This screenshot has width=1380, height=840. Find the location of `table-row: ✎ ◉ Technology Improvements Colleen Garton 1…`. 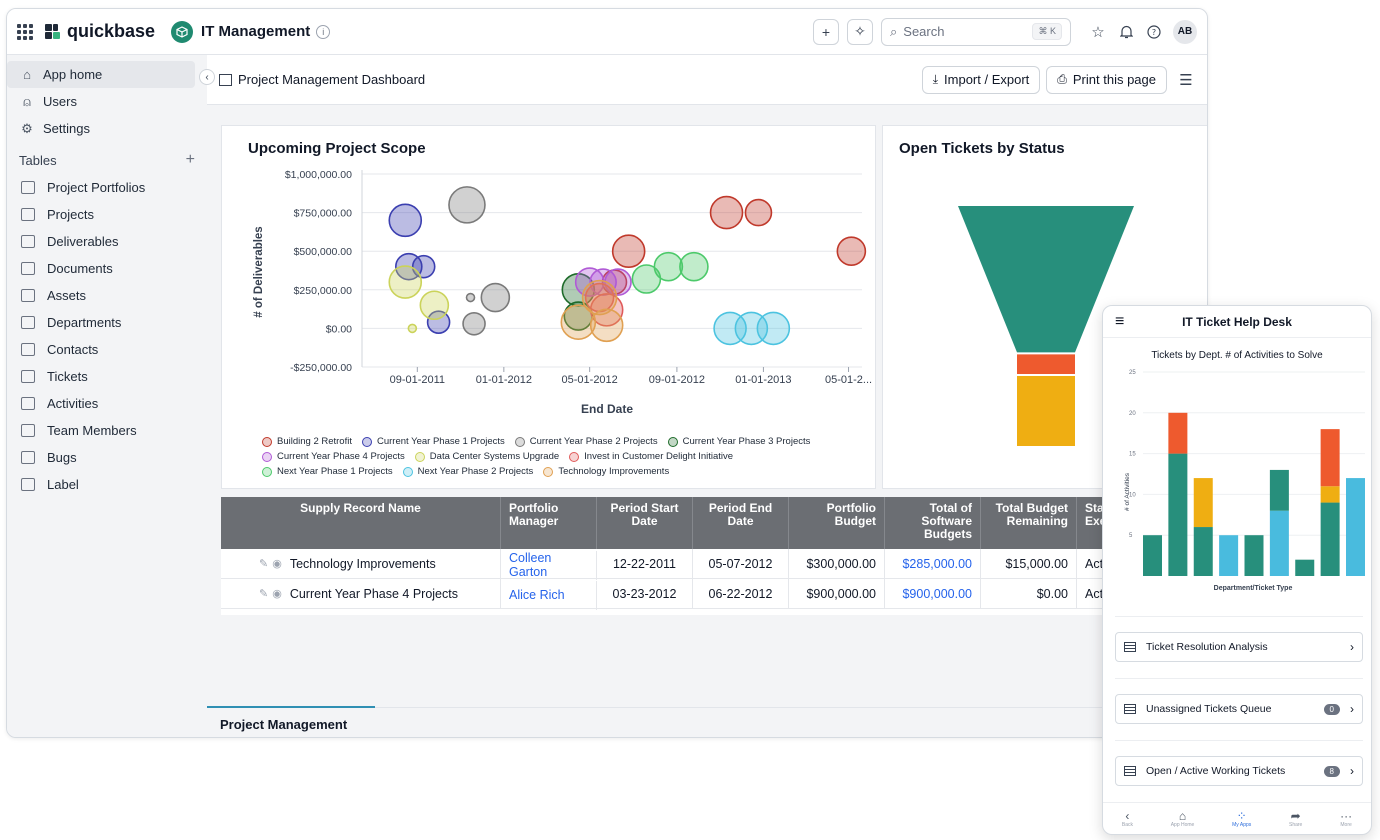

table-row: ✎ ◉ Technology Improvements Colleen Garton 1… is located at coordinates (714, 564).